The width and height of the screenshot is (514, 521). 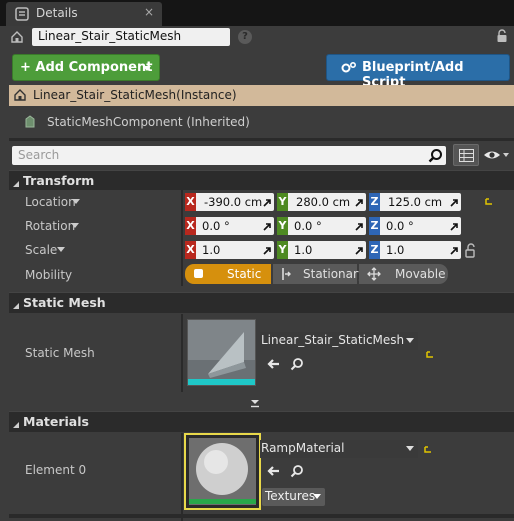 What do you see at coordinates (64, 302) in the screenshot?
I see `static-mesh-title: Static Mesh` at bounding box center [64, 302].